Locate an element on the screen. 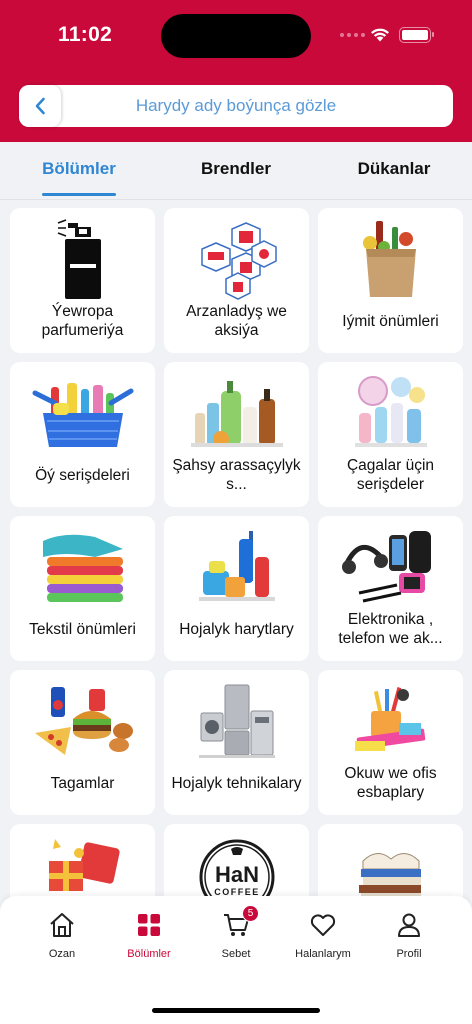 This screenshot has height=1024, width=472. household-goods-icon is located at coordinates (236, 568).